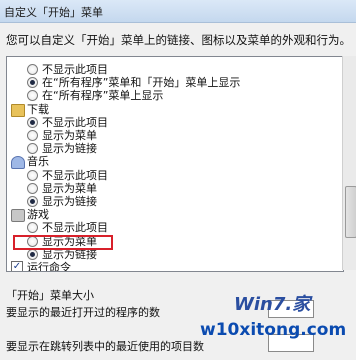  What do you see at coordinates (63, 242) in the screenshot?
I see `run-command-highlight` at bounding box center [63, 242].